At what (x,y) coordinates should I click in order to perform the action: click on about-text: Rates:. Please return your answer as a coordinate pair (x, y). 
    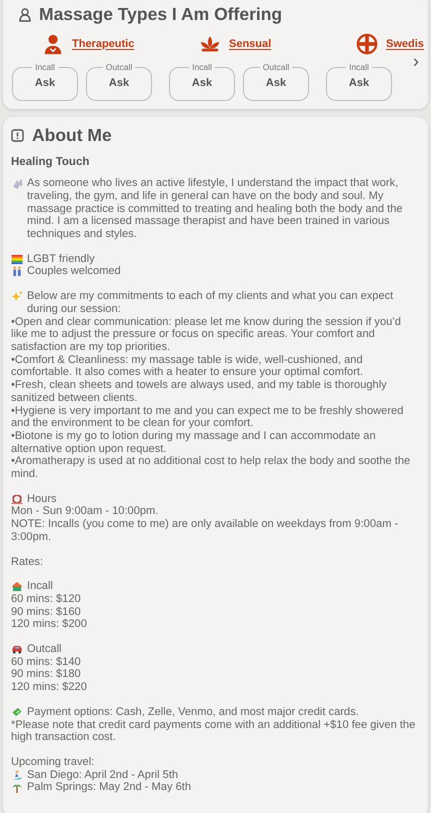
    Looking at the image, I should click on (27, 562).